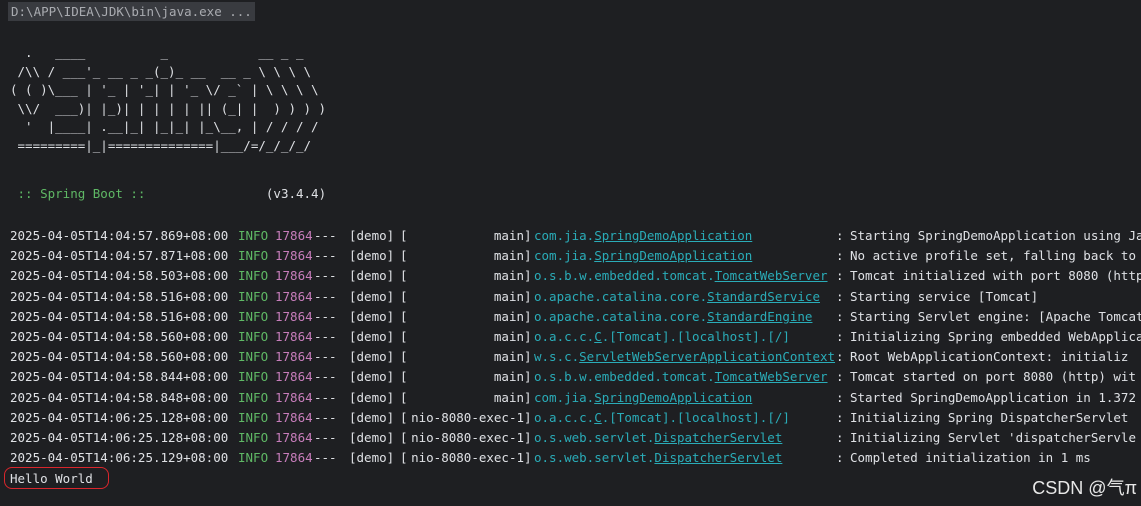  I want to click on program-output-line: Hello World, so click(51, 478).